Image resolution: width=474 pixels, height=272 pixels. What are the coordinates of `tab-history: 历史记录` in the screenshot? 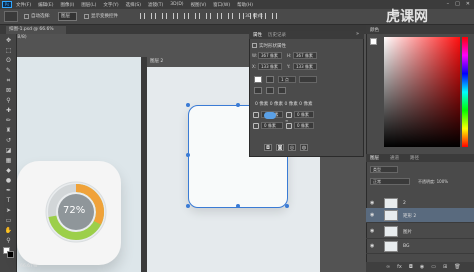 It's located at (277, 35).